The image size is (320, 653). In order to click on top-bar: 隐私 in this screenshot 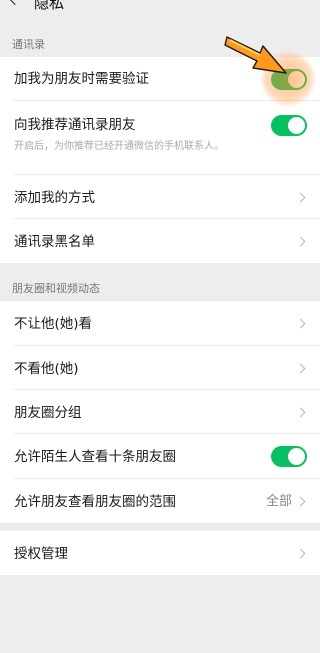, I will do `click(160, 10)`.